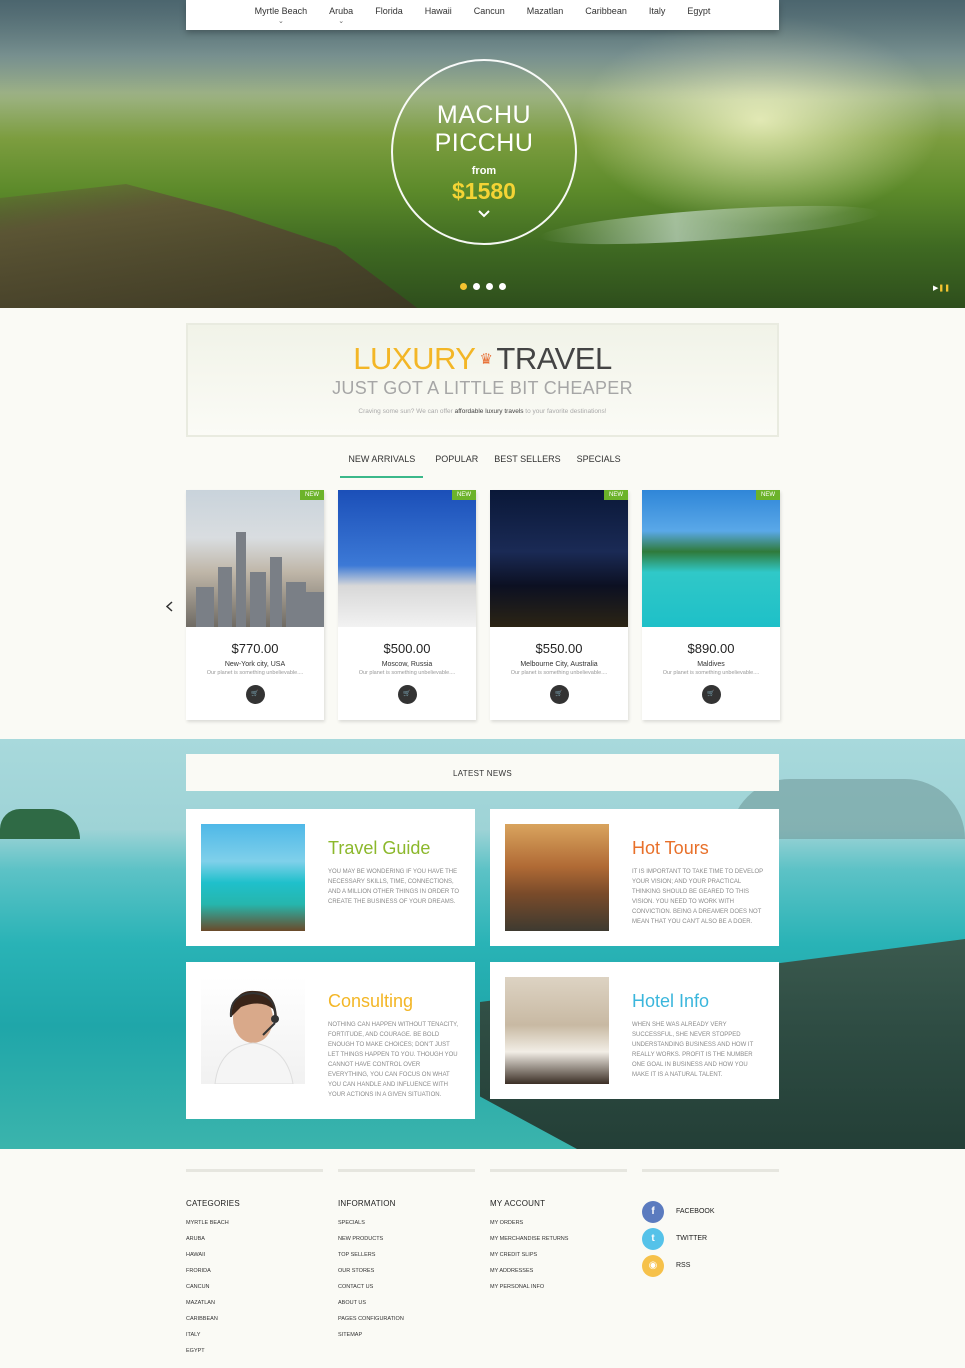 The image size is (965, 1368). Describe the element at coordinates (253, 877) in the screenshot. I see `beach-pier-image` at that location.